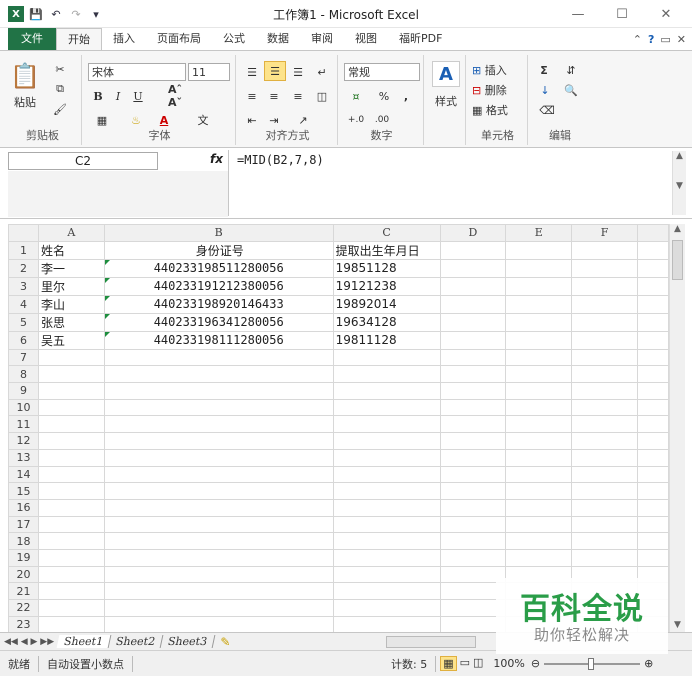  What do you see at coordinates (499, 90) in the screenshot?
I see `delete-cells-button: ⊟ 删除` at bounding box center [499, 90].